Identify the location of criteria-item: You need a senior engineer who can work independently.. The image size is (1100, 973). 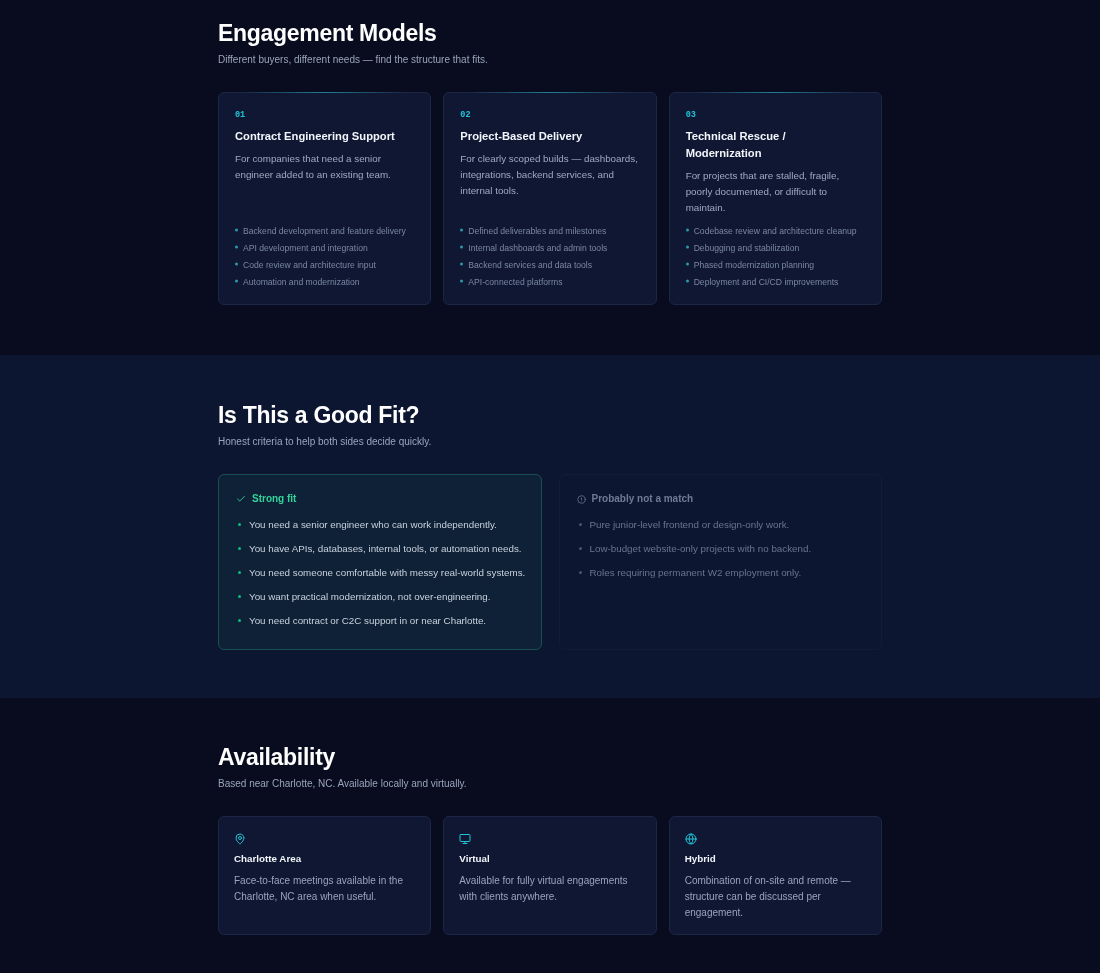
(373, 525).